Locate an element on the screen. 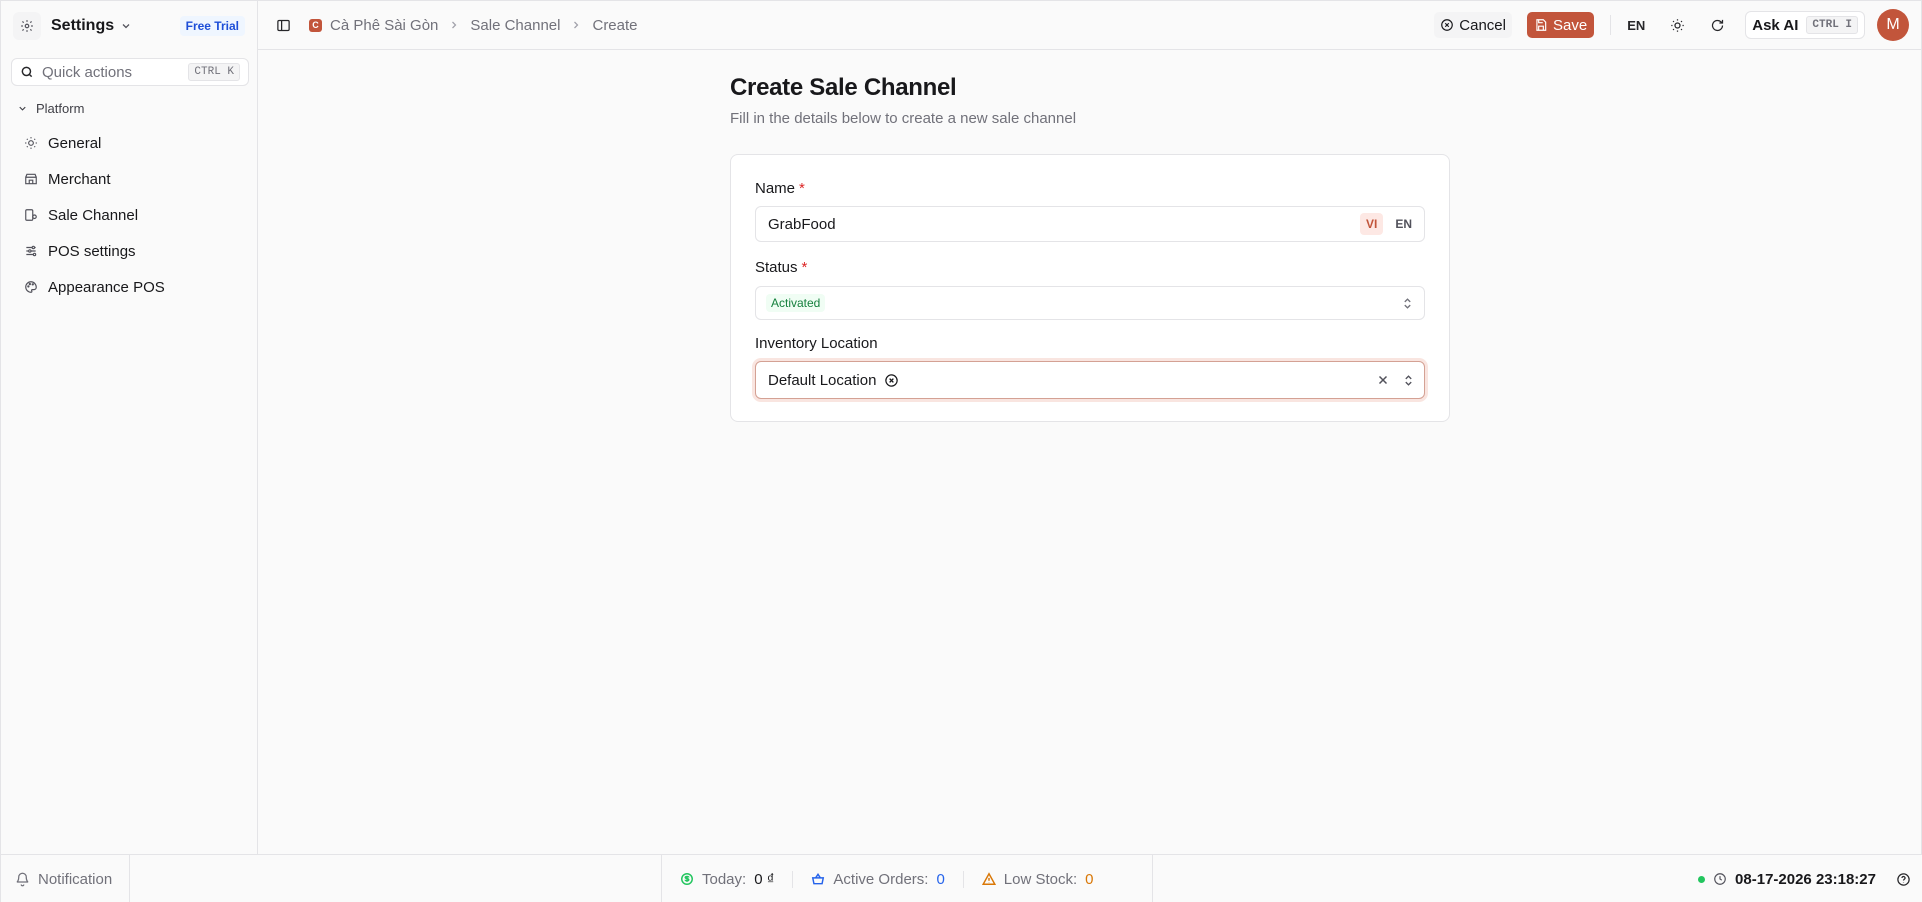 The image size is (1922, 902). sun-gear-icon is located at coordinates (31, 143).